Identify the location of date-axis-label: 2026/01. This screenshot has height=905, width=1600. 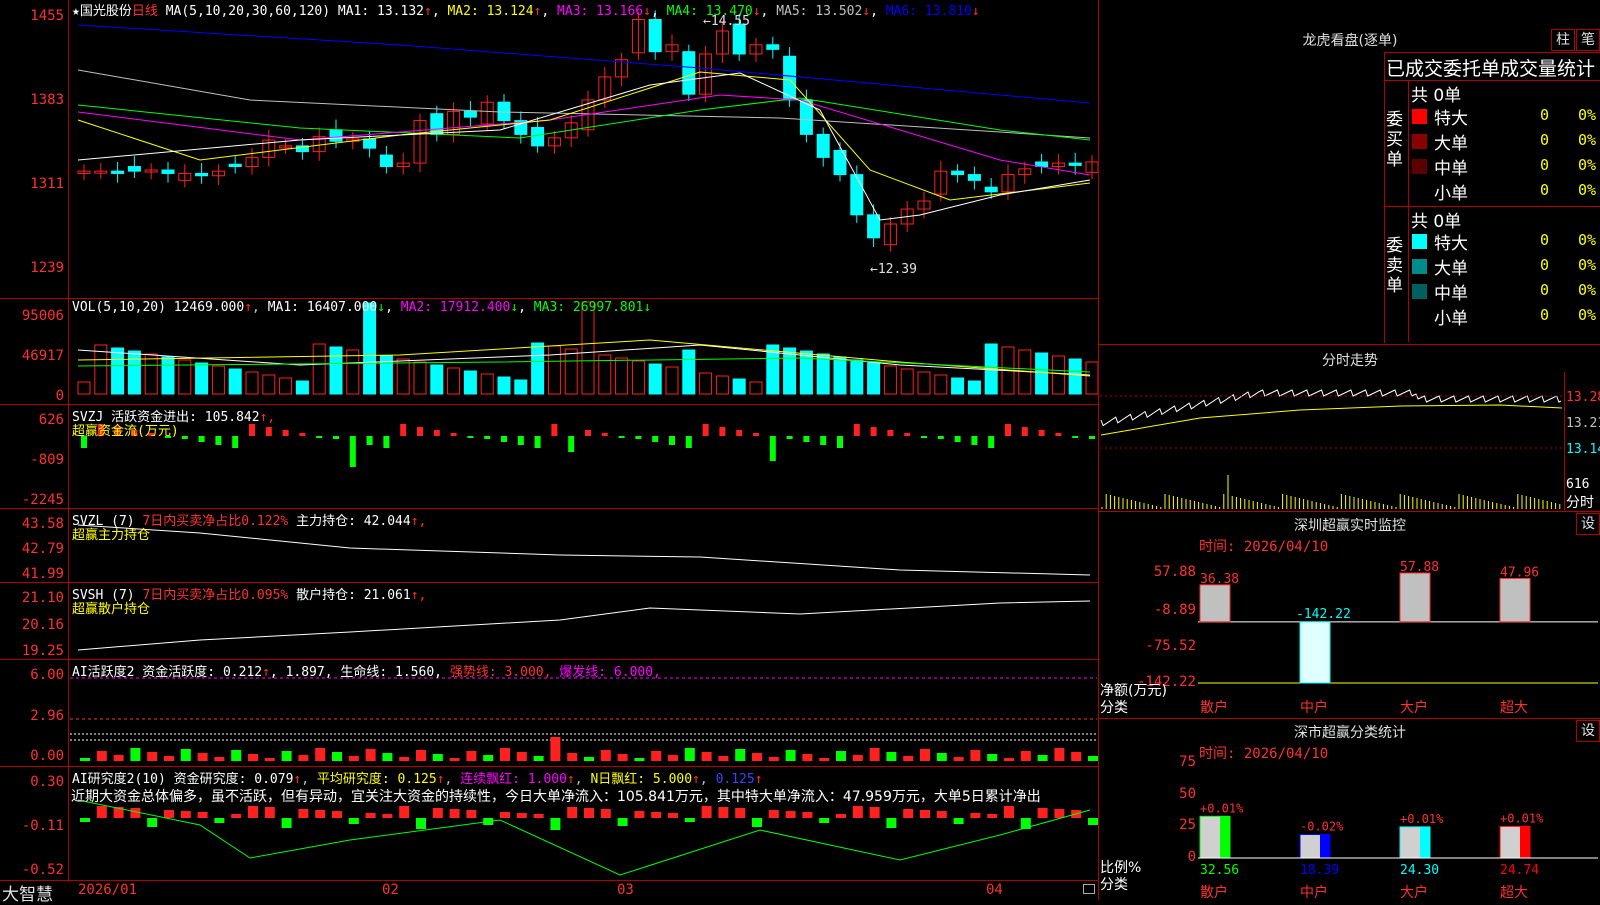
(108, 890).